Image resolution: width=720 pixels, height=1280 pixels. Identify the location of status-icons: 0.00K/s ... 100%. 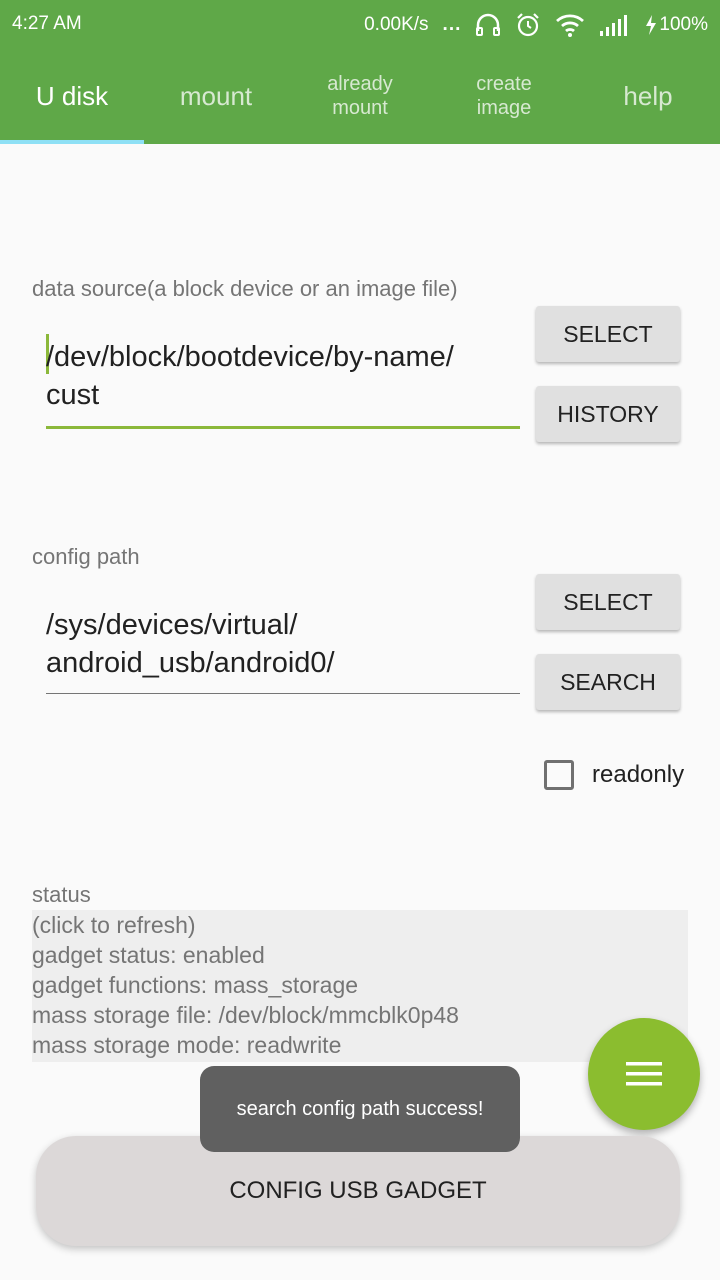
(536, 25).